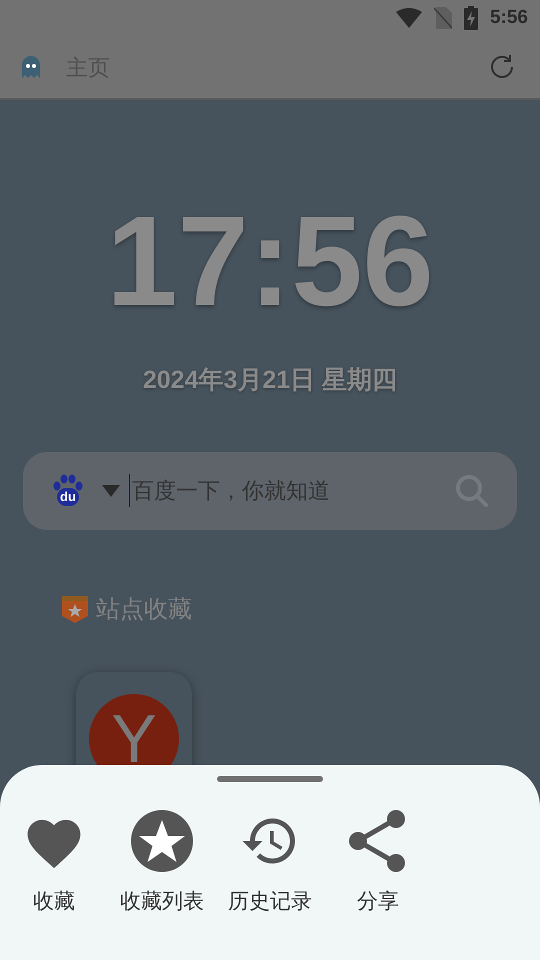 This screenshot has height=960, width=540. Describe the element at coordinates (31, 67) in the screenshot. I see `ghost-icon` at that location.